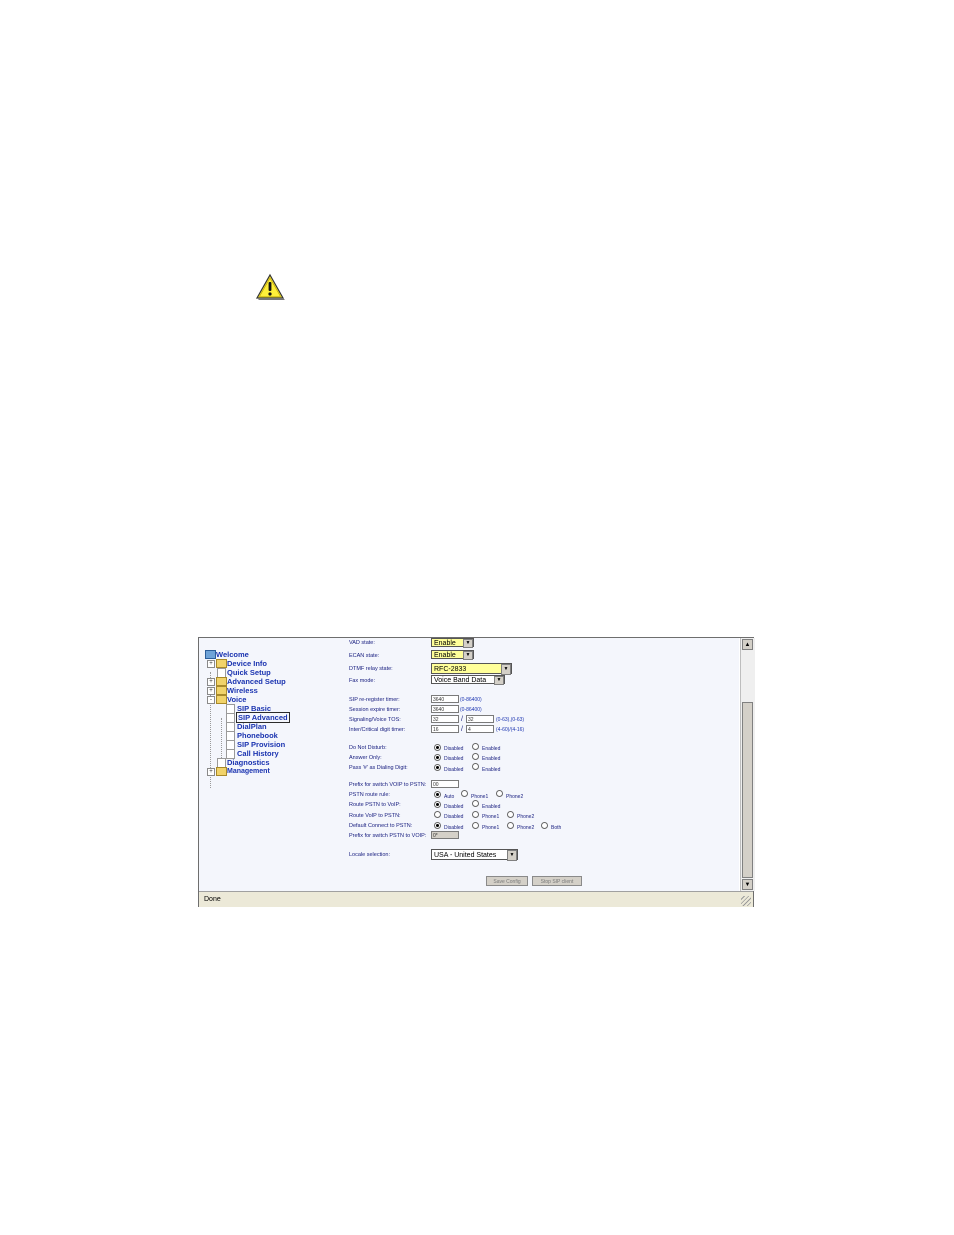 The height and width of the screenshot is (1235, 954). I want to click on scroll-thumb, so click(747, 790).